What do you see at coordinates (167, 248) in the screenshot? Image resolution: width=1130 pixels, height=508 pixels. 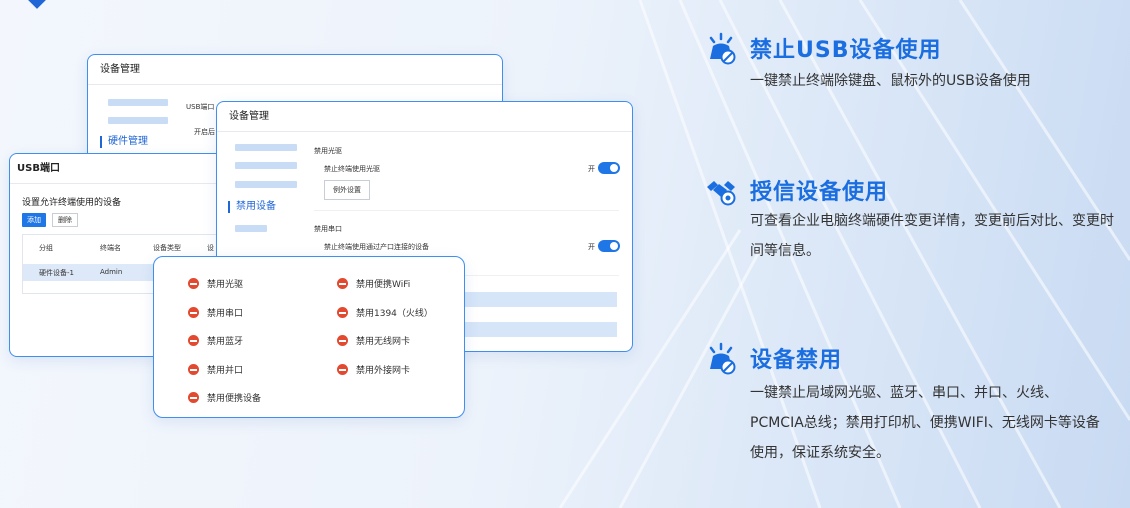 I see `column-header: 设备类型` at bounding box center [167, 248].